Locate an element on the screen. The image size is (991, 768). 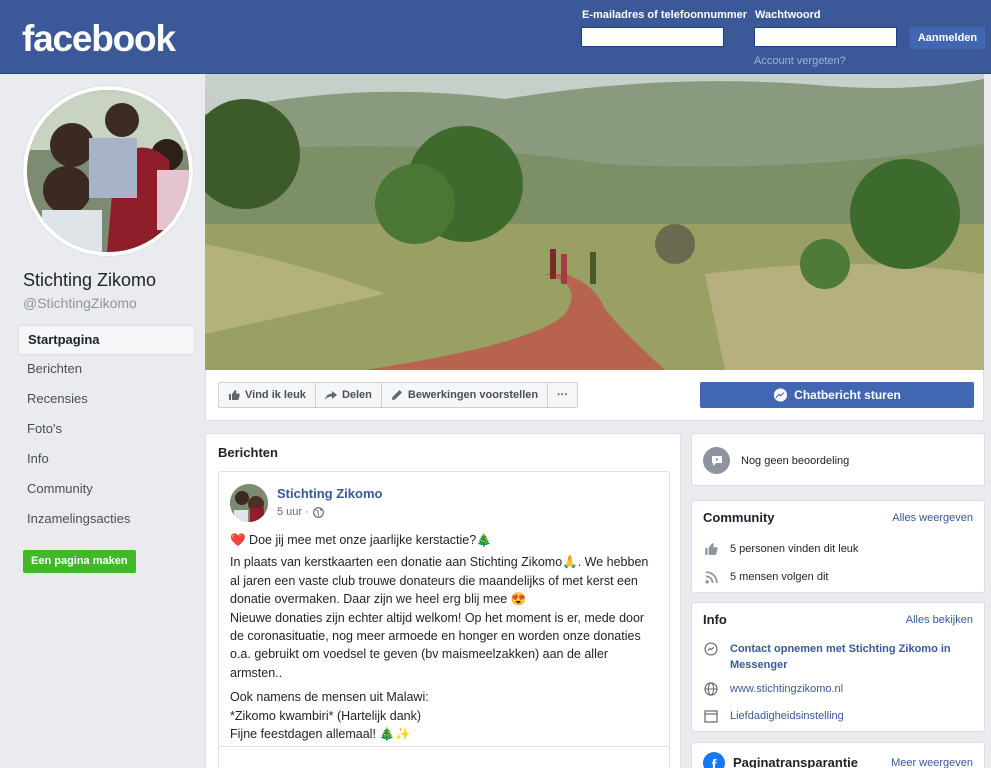
website-link: www.stichtingzikomo.nl is located at coordinates (786, 689).